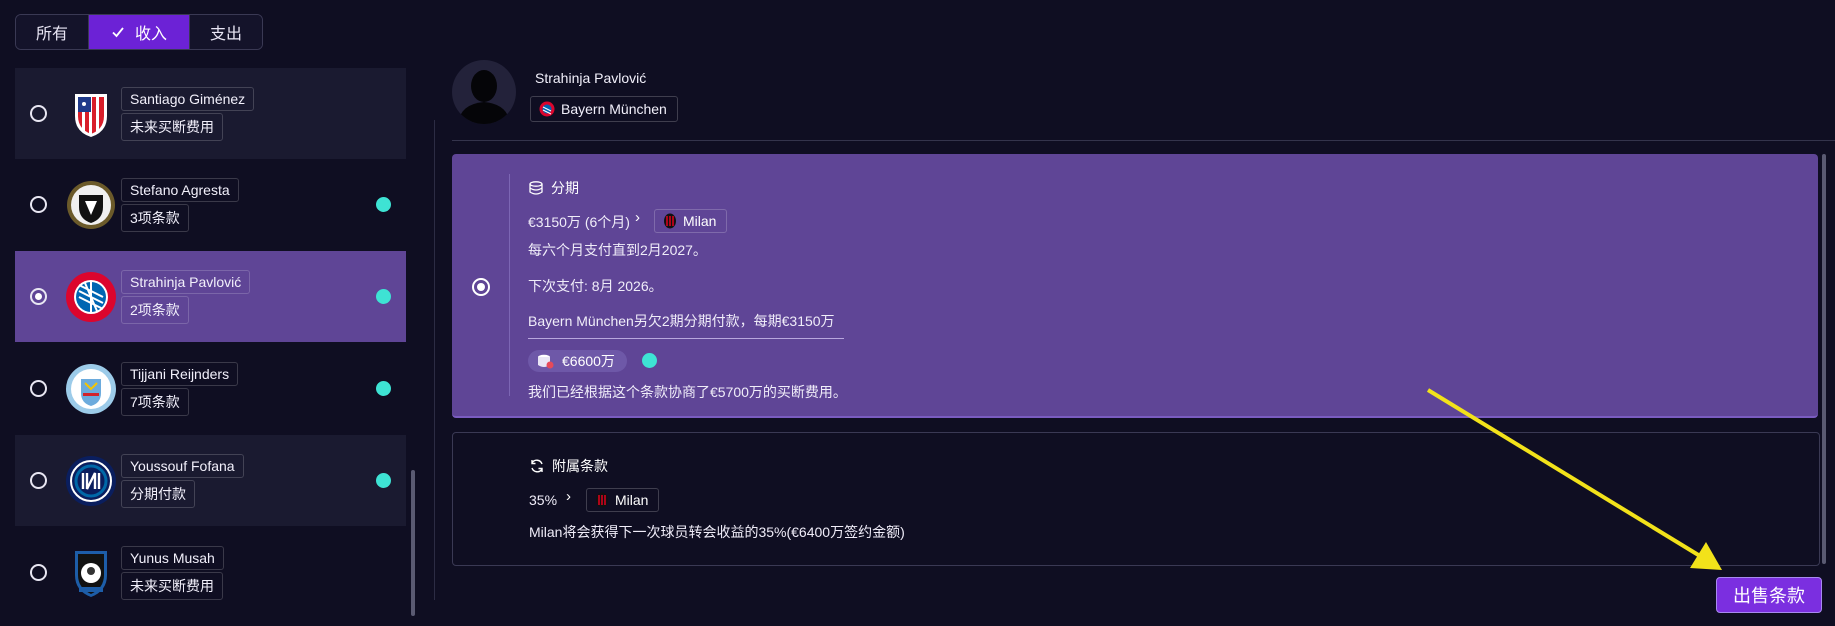 The width and height of the screenshot is (1835, 626). I want to click on sell-clause-button: 出售条款, so click(1769, 595).